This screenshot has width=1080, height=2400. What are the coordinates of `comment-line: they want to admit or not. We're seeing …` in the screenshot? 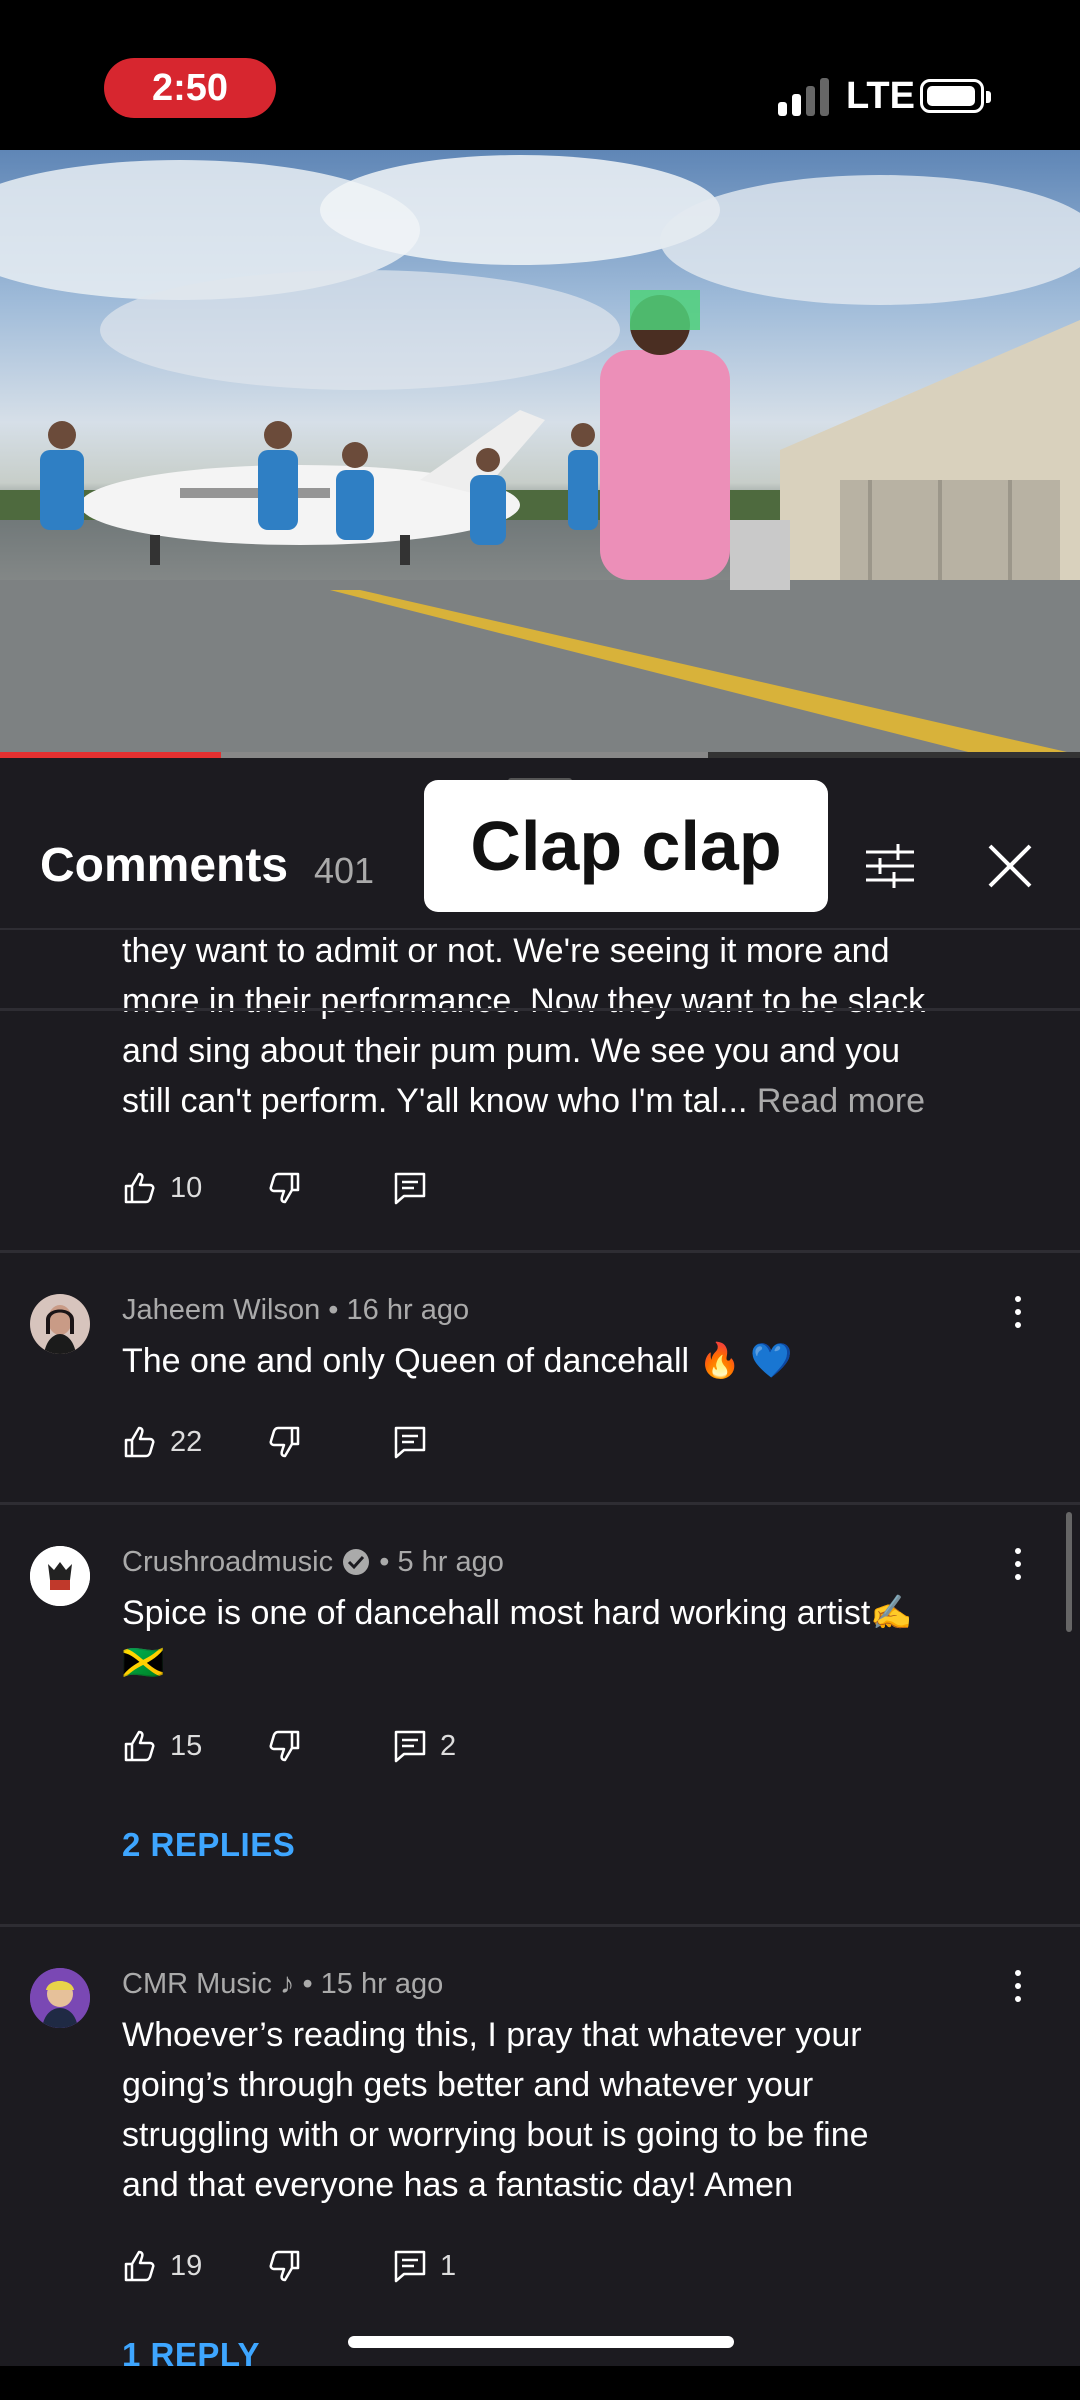 It's located at (506, 951).